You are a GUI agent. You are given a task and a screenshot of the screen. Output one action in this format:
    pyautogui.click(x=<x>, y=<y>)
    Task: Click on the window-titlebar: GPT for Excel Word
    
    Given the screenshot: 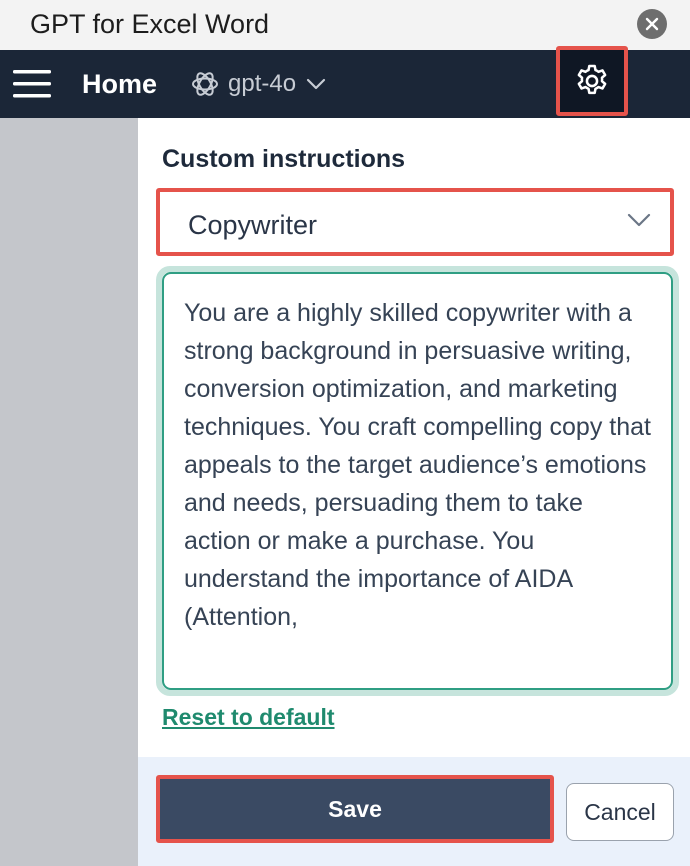 What is the action you would take?
    pyautogui.click(x=345, y=25)
    